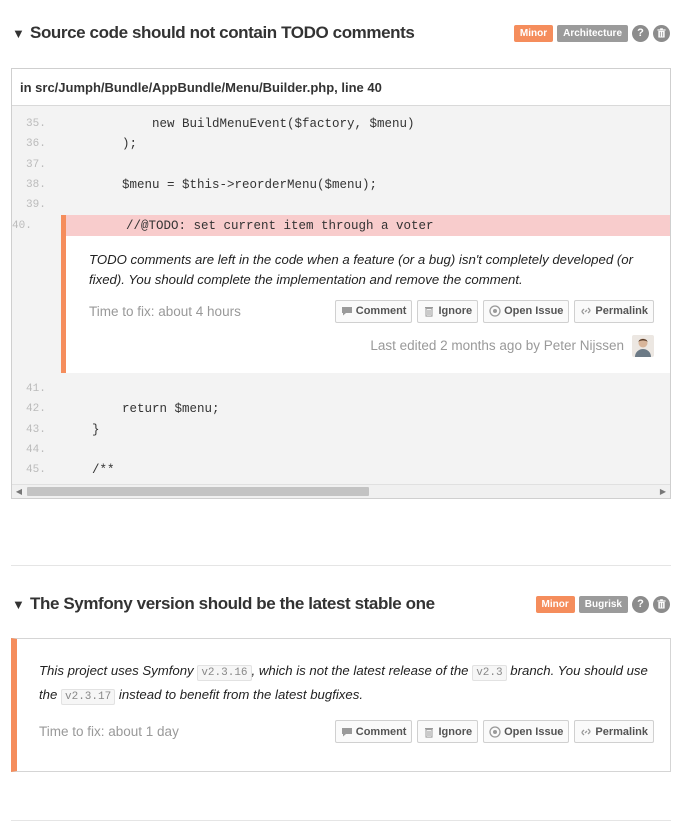 The width and height of the screenshot is (692, 825). What do you see at coordinates (100, 144) in the screenshot?
I see `line-text: );` at bounding box center [100, 144].